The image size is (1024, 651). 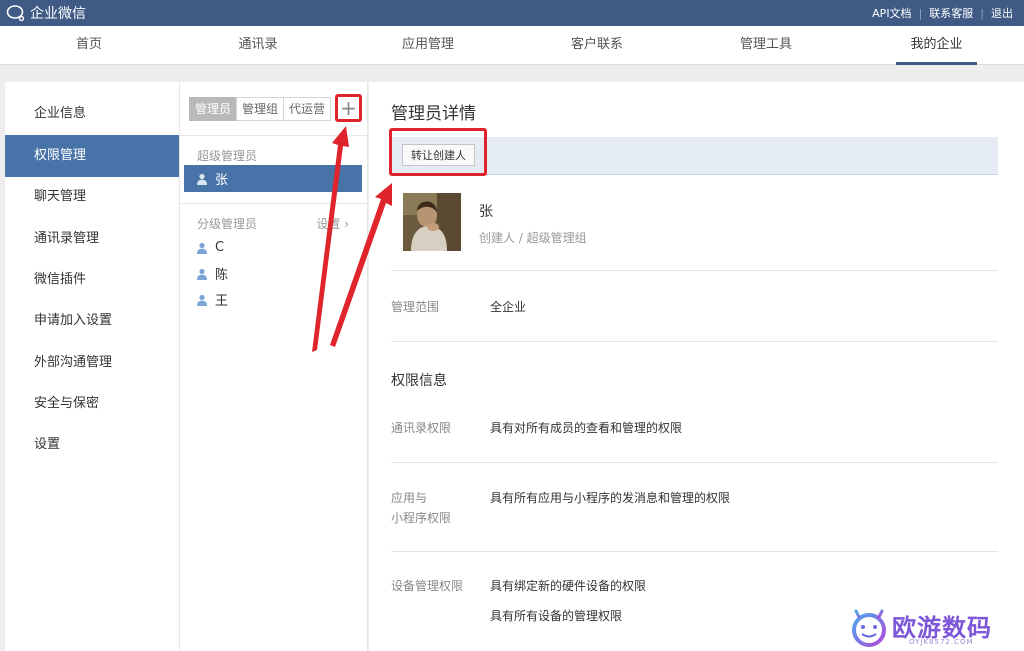 I want to click on sidebar-item-contacts-management: 通讯录管理, so click(x=92, y=239).